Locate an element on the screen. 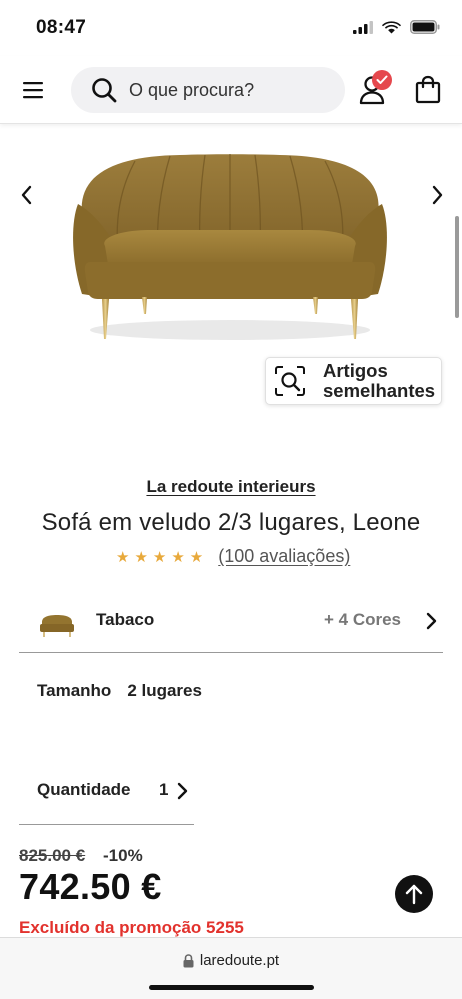 The height and width of the screenshot is (999, 462). shopping-bag-icon is located at coordinates (428, 89).